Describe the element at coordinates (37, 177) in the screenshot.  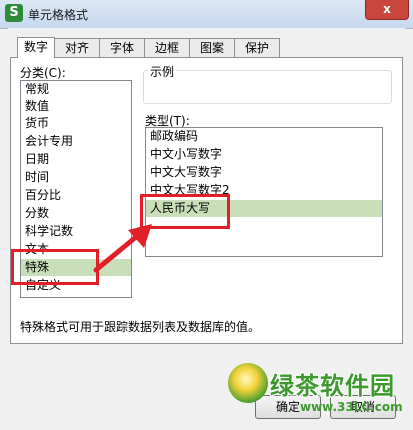
I see `category-item: 时间` at that location.